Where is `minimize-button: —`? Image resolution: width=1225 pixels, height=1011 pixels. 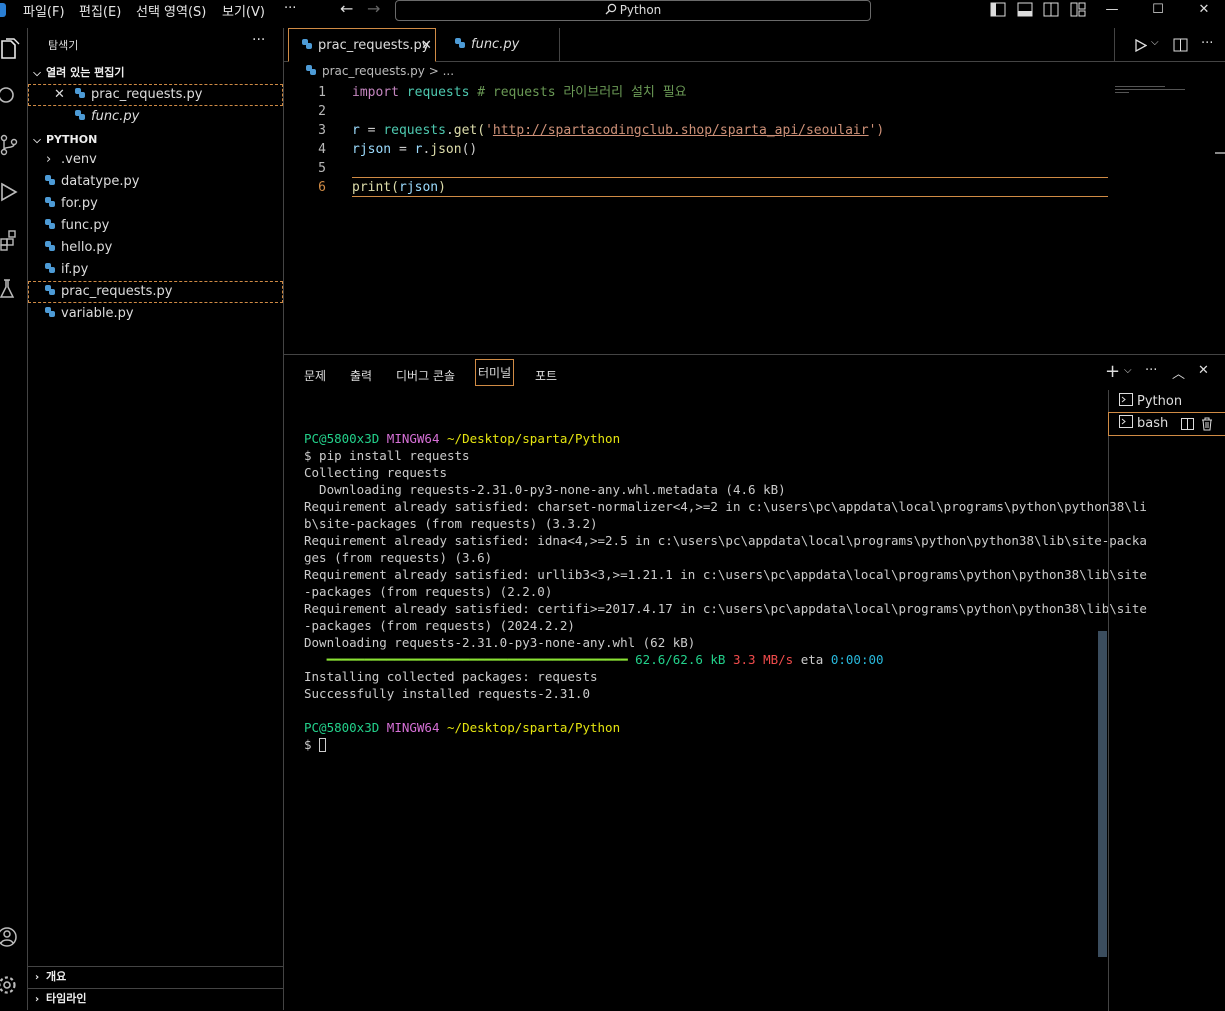
minimize-button: — is located at coordinates (1112, 10).